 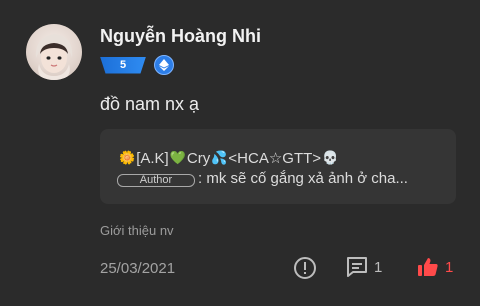 What do you see at coordinates (164, 65) in the screenshot?
I see `ethereum-diamond-icon` at bounding box center [164, 65].